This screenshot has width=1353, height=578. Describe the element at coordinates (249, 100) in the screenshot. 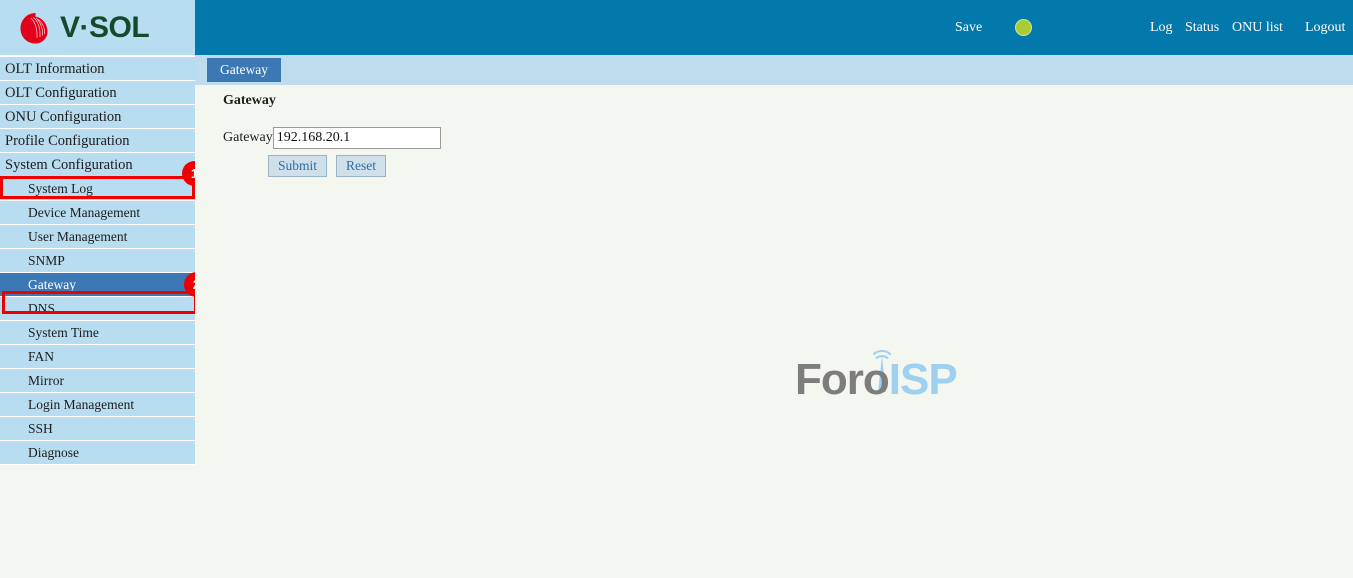

I see `page-title: Gateway` at that location.